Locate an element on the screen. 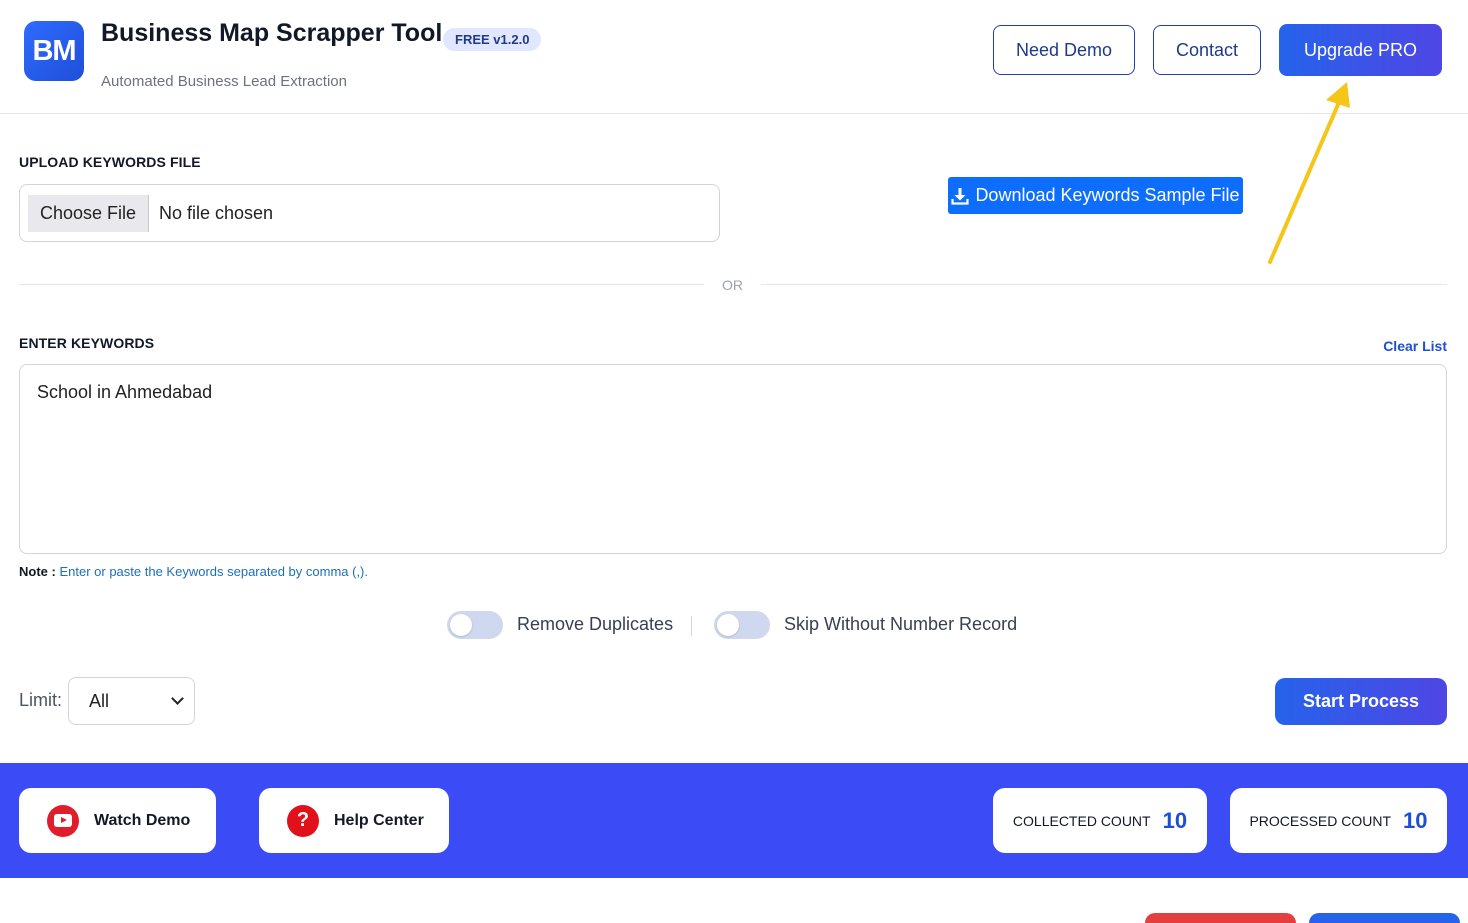 This screenshot has width=1468, height=923. or-divider-text: OR is located at coordinates (732, 285).